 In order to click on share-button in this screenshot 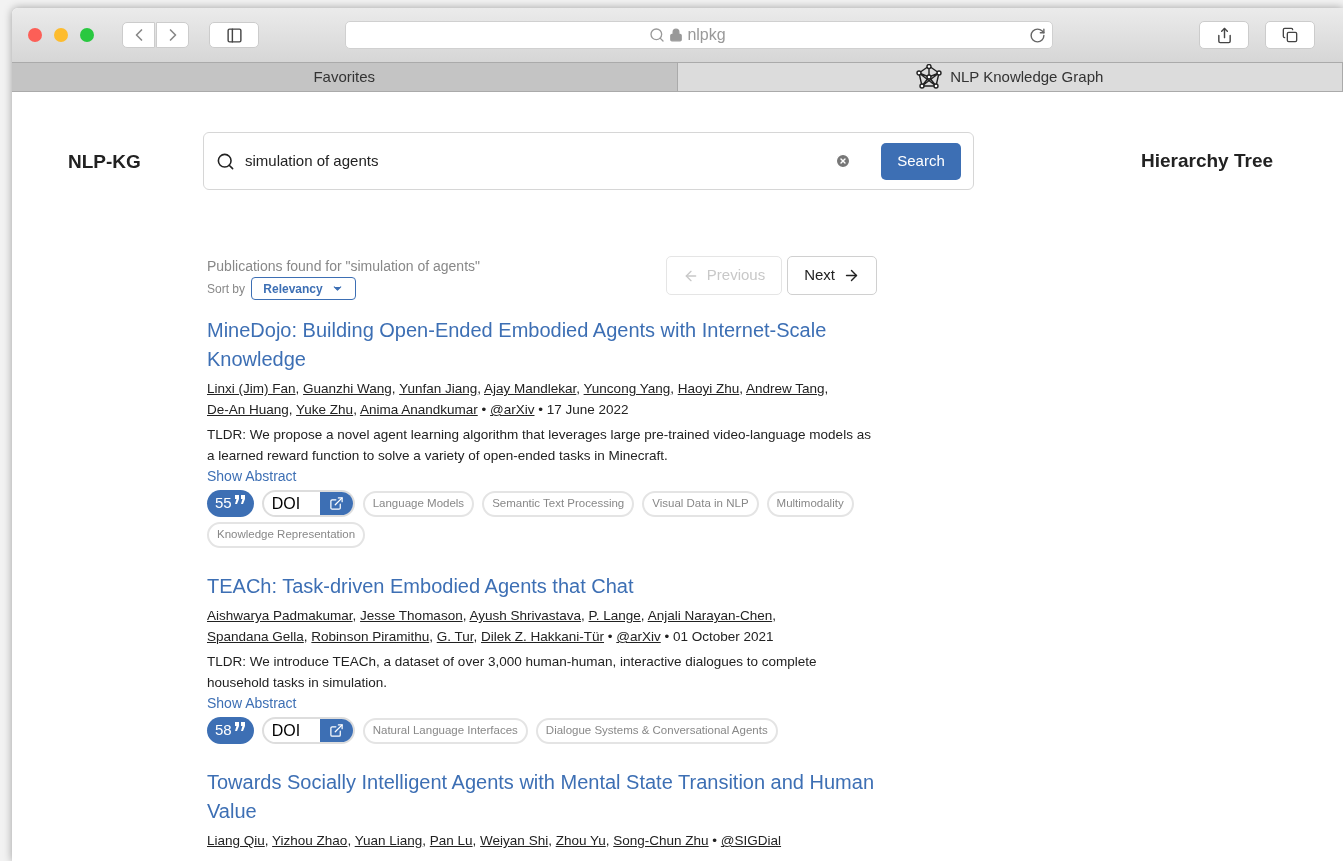, I will do `click(1224, 35)`.